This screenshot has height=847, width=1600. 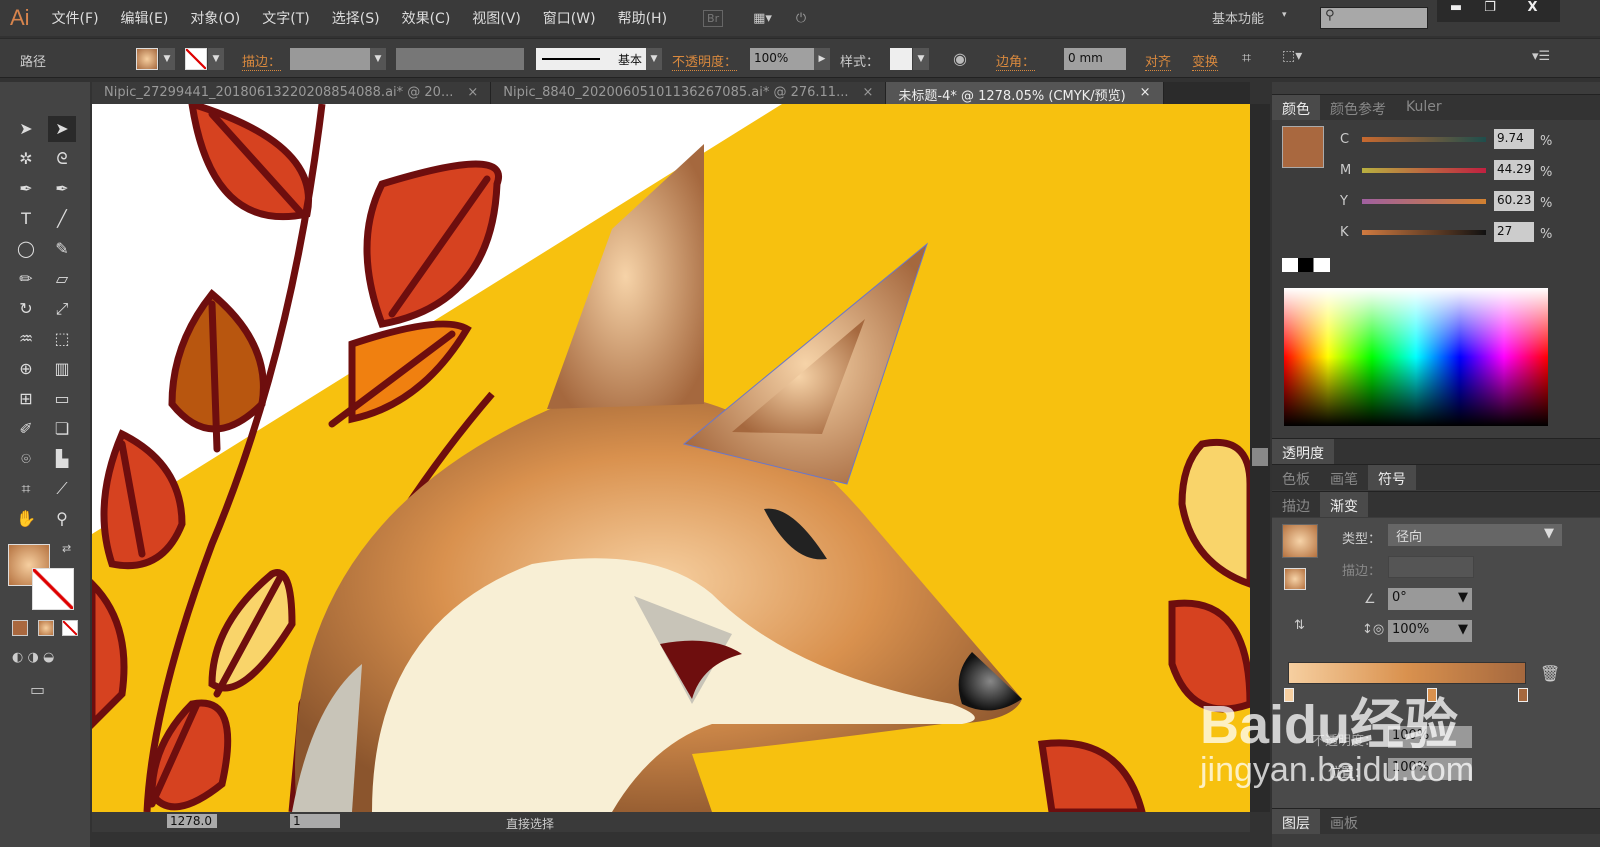 I want to click on artboard-field: 1, so click(x=315, y=821).